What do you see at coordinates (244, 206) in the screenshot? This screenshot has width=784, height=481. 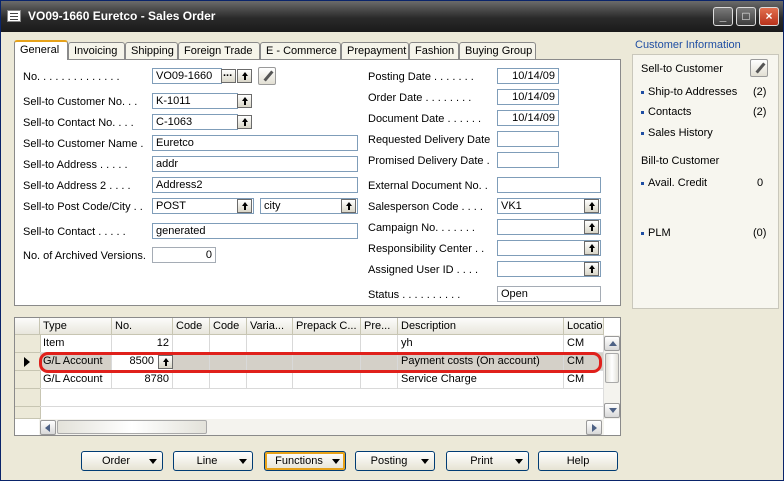 I see `post-code-lookup-button` at bounding box center [244, 206].